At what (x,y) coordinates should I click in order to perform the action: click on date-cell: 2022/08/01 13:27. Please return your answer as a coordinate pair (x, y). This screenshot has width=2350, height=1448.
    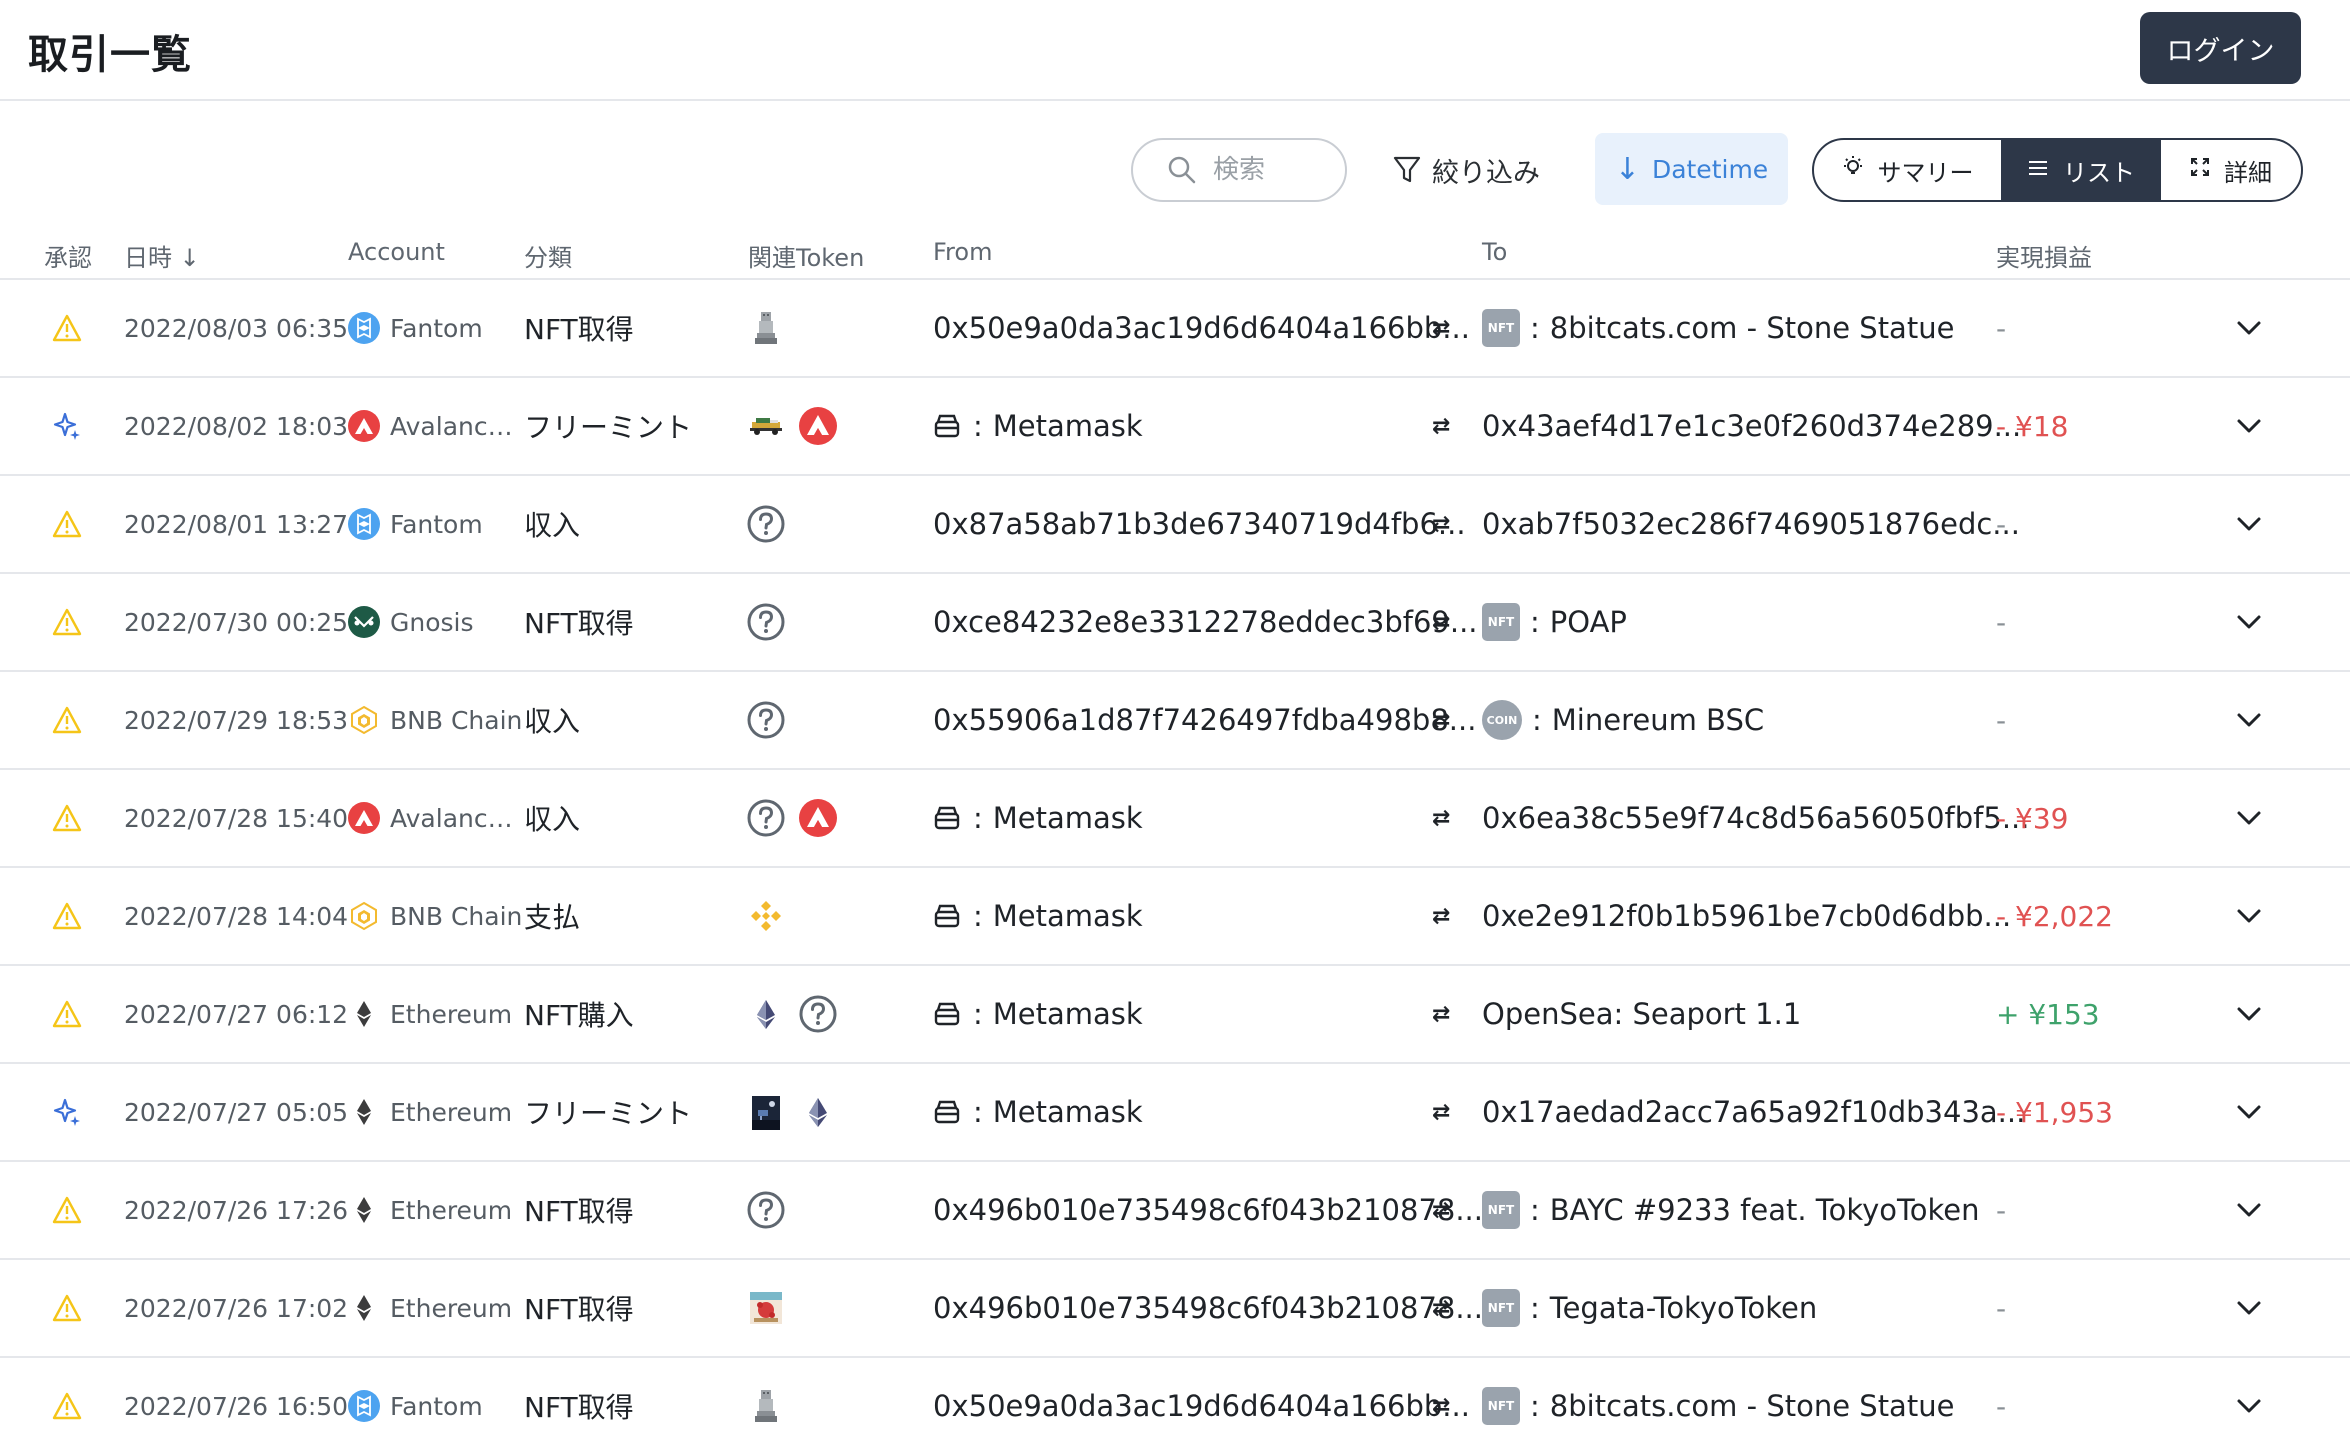
    Looking at the image, I should click on (236, 524).